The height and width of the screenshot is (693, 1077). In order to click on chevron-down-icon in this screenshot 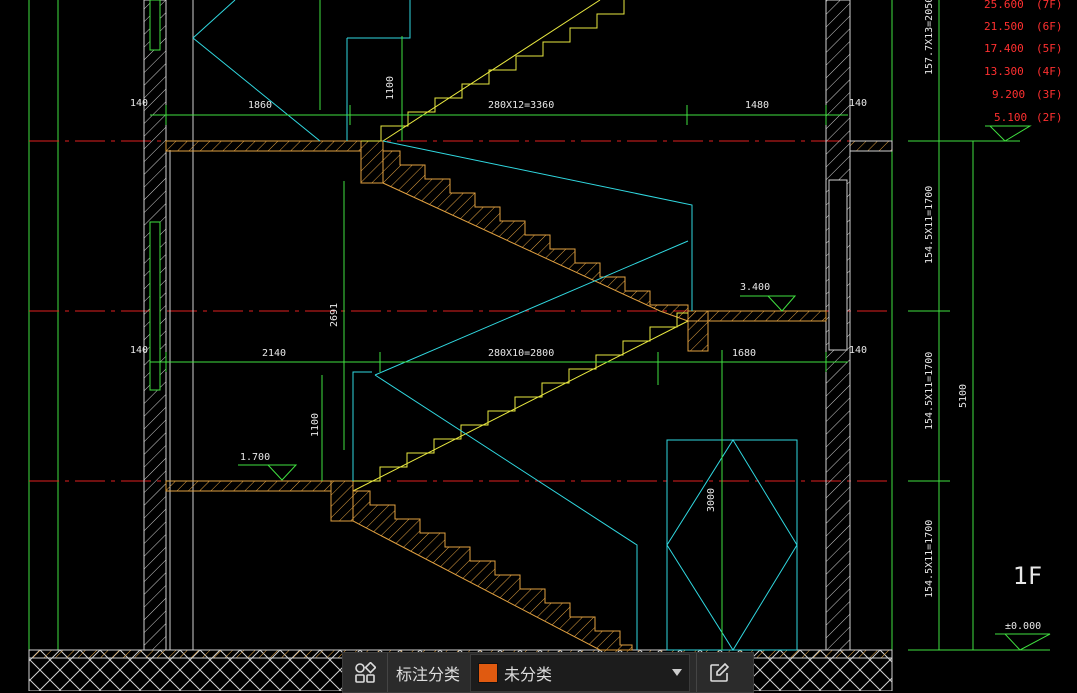, I will do `click(677, 672)`.